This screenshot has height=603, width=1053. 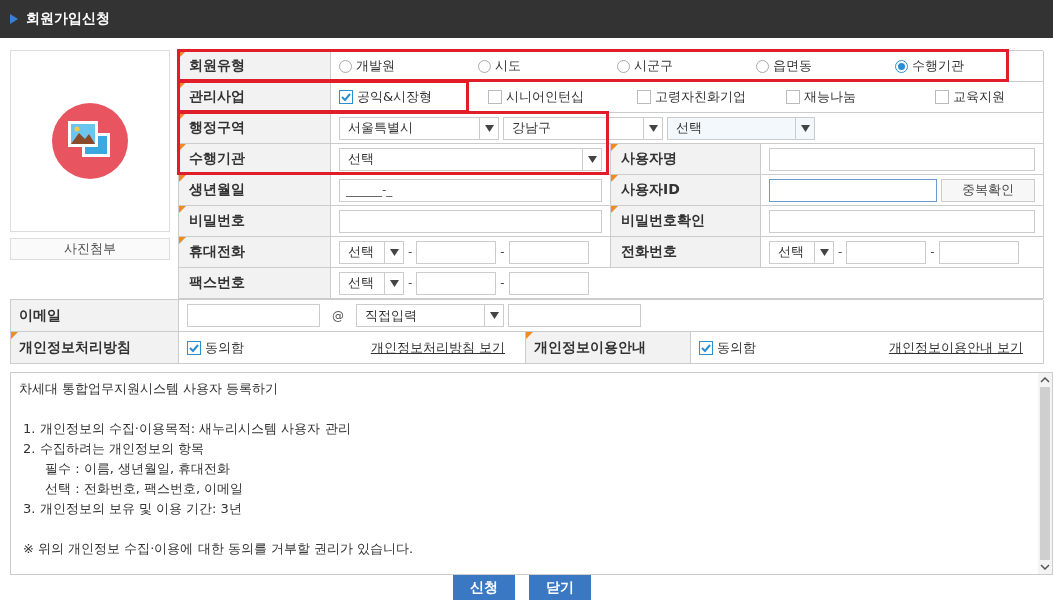 What do you see at coordinates (430, 315) in the screenshot?
I see `dropdown: 직접입력` at bounding box center [430, 315].